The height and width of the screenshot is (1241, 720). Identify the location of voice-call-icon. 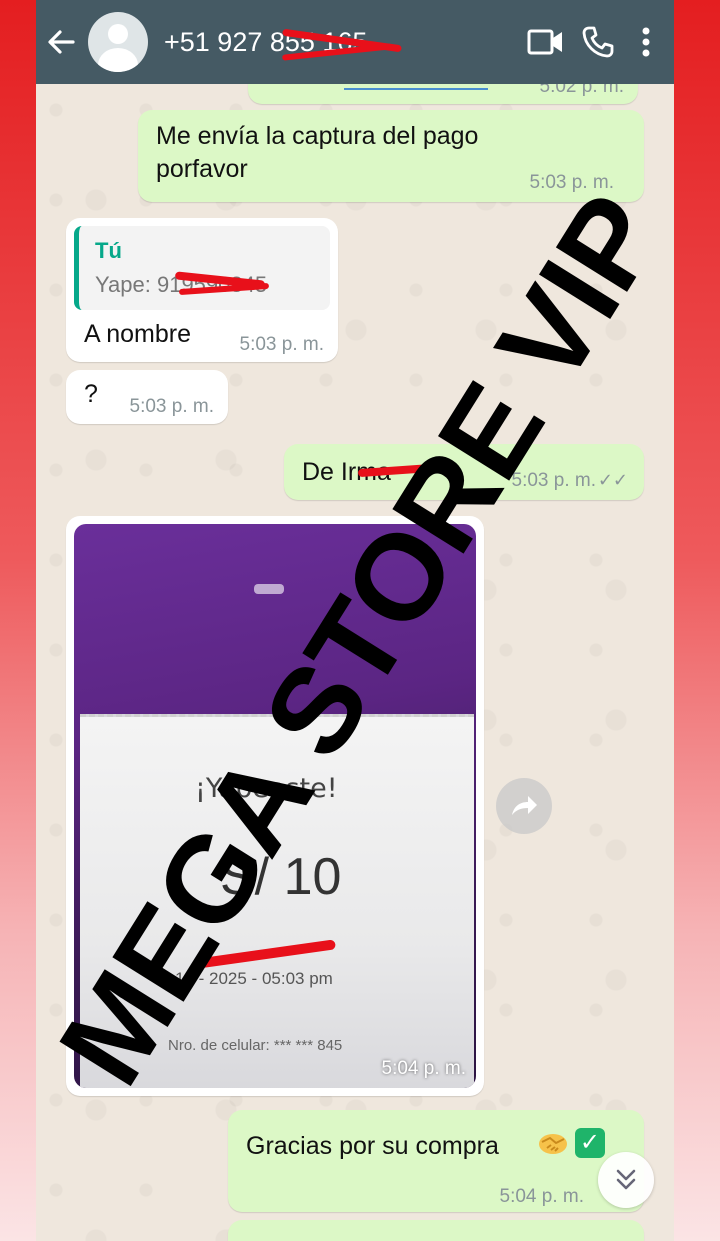
(598, 42).